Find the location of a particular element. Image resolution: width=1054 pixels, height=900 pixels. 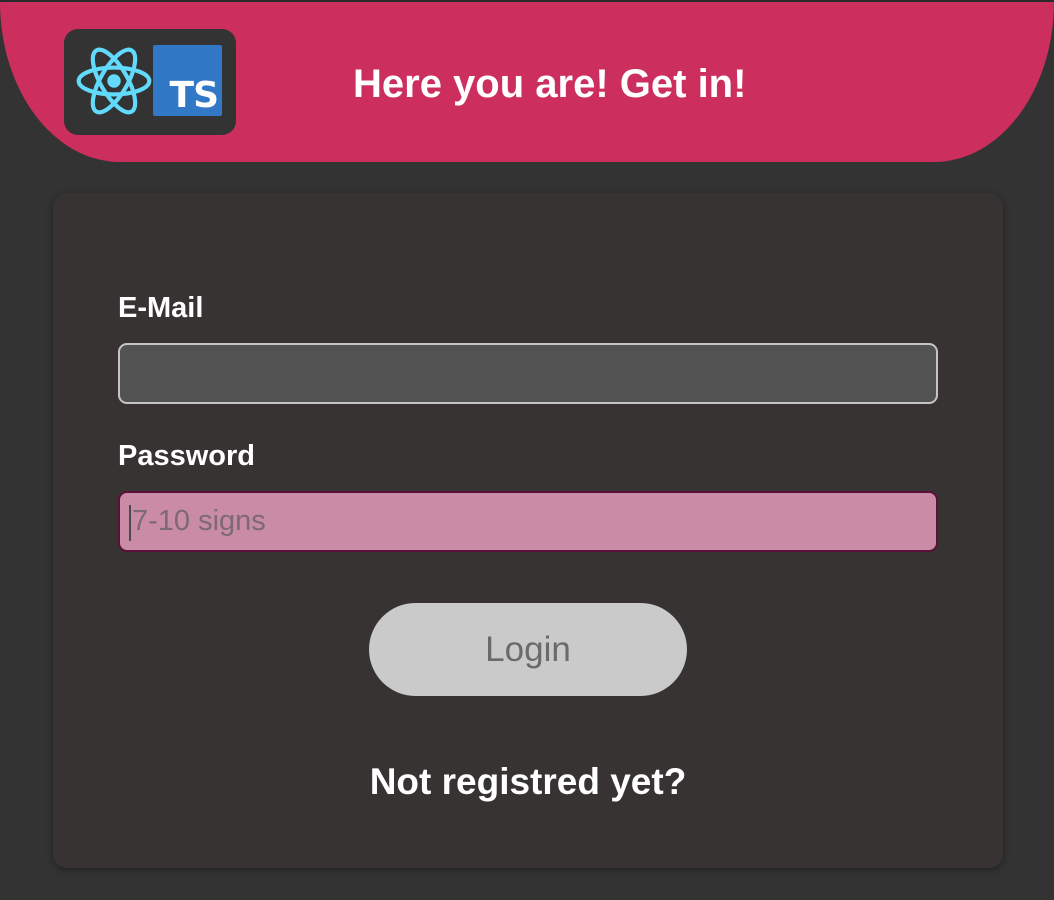

register-link: Not registred yet? is located at coordinates (528, 782).